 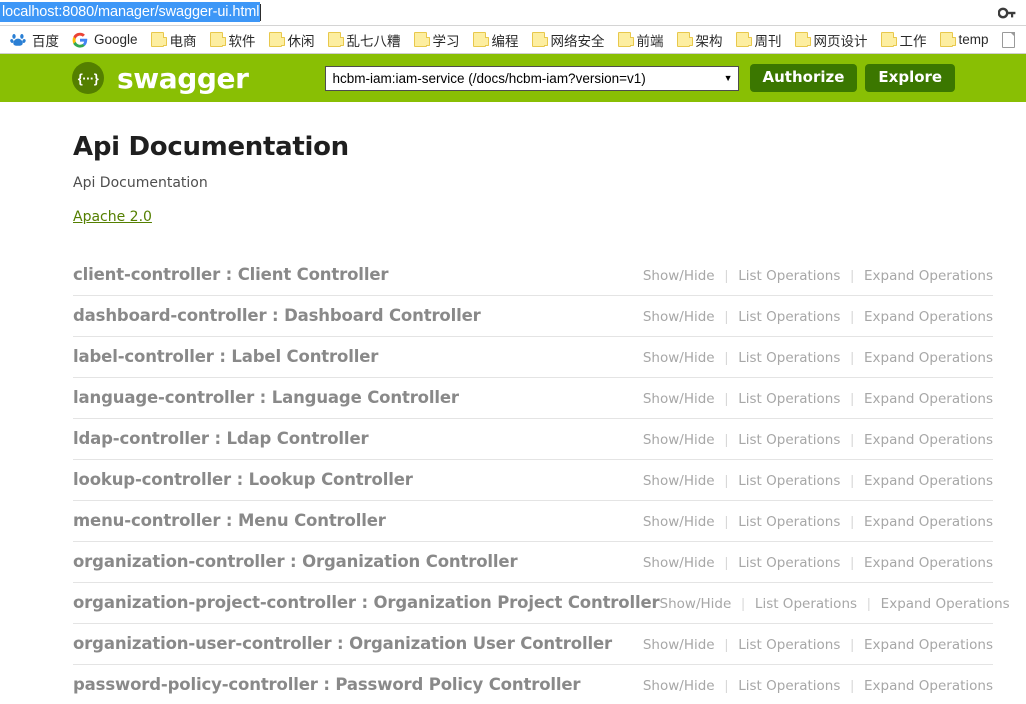 I want to click on bookmark-label: 网络安全, so click(x=577, y=41).